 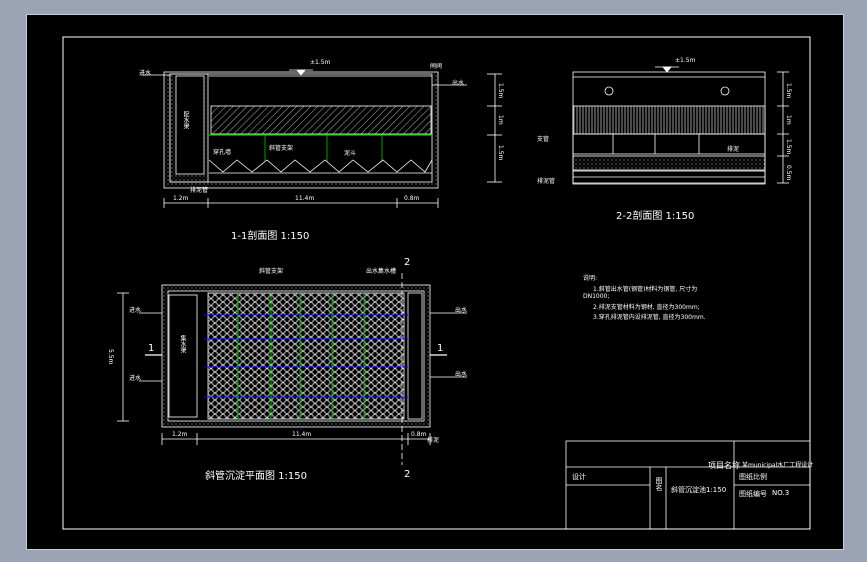 What do you see at coordinates (419, 434) in the screenshot?
I see `plan-dim-bottom-3: 0.8m` at bounding box center [419, 434].